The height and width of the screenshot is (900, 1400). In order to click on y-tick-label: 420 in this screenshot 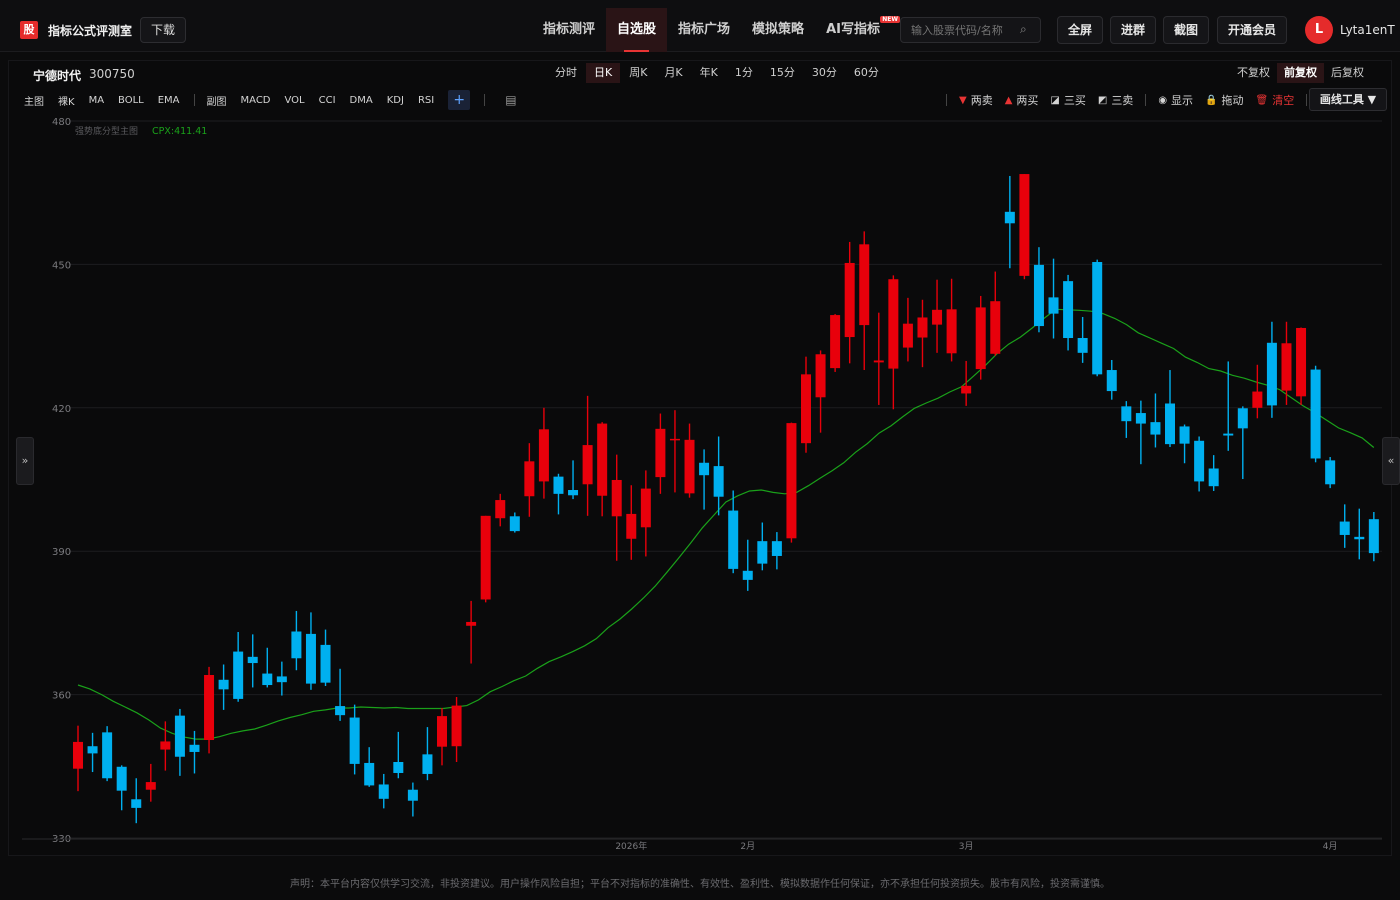, I will do `click(61, 409)`.